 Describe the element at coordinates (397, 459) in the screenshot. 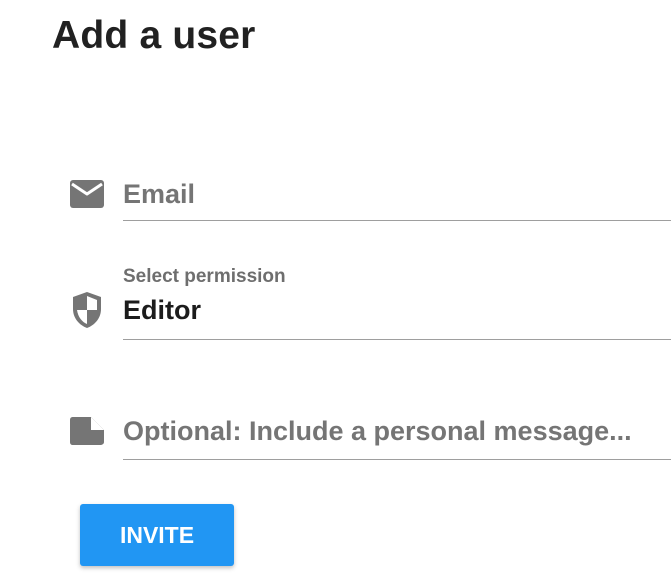

I see `message-underline` at that location.